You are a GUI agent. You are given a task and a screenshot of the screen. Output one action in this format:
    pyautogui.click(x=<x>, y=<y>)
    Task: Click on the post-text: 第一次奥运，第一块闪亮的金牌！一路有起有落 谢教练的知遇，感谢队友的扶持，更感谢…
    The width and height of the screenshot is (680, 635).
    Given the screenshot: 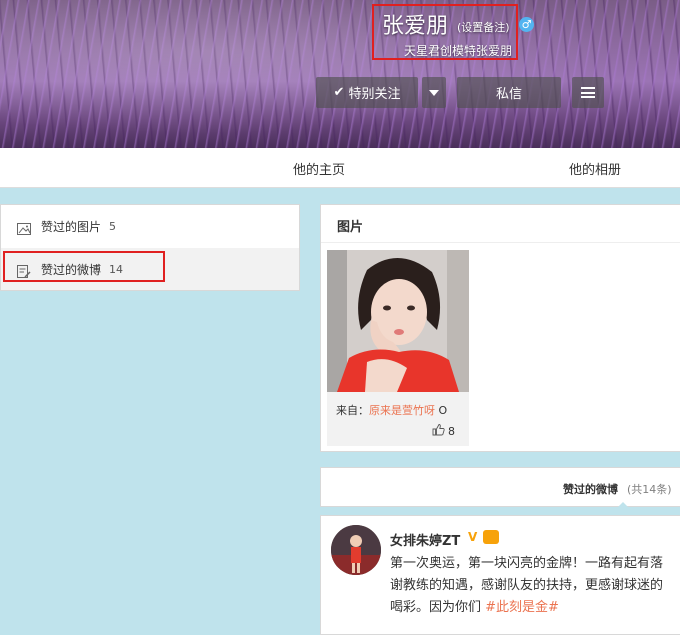 What is the action you would take?
    pyautogui.click(x=535, y=586)
    